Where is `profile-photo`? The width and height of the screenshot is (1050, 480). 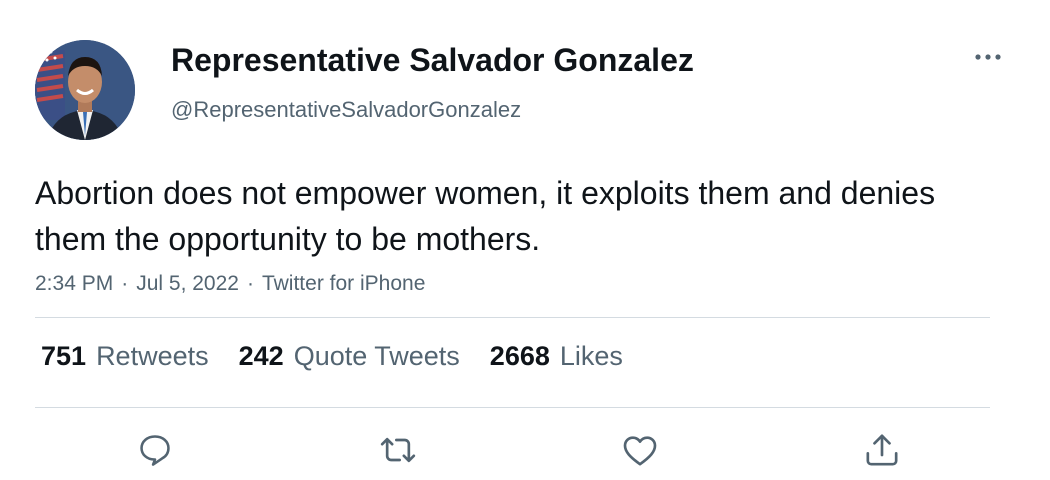 profile-photo is located at coordinates (85, 90).